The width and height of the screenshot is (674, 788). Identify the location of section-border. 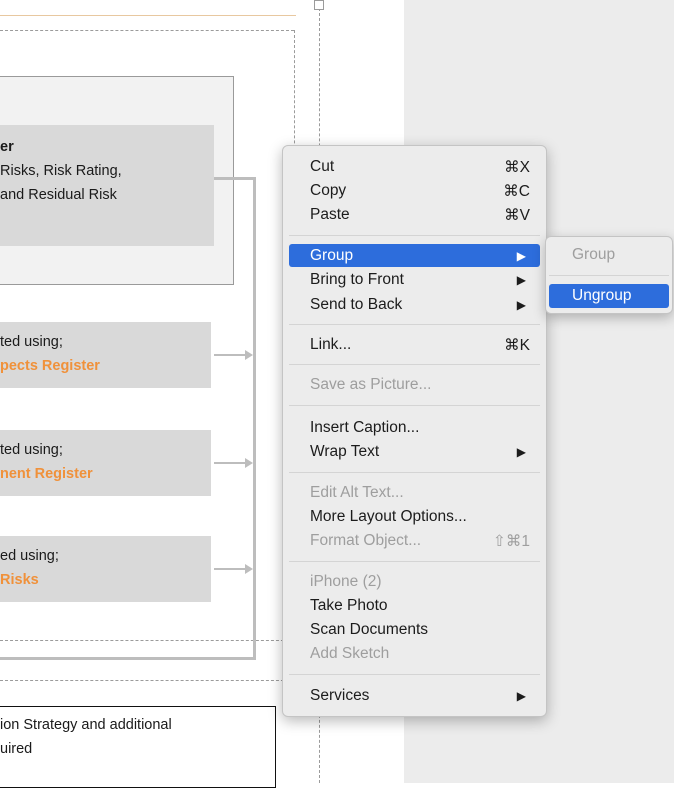
(148, 15).